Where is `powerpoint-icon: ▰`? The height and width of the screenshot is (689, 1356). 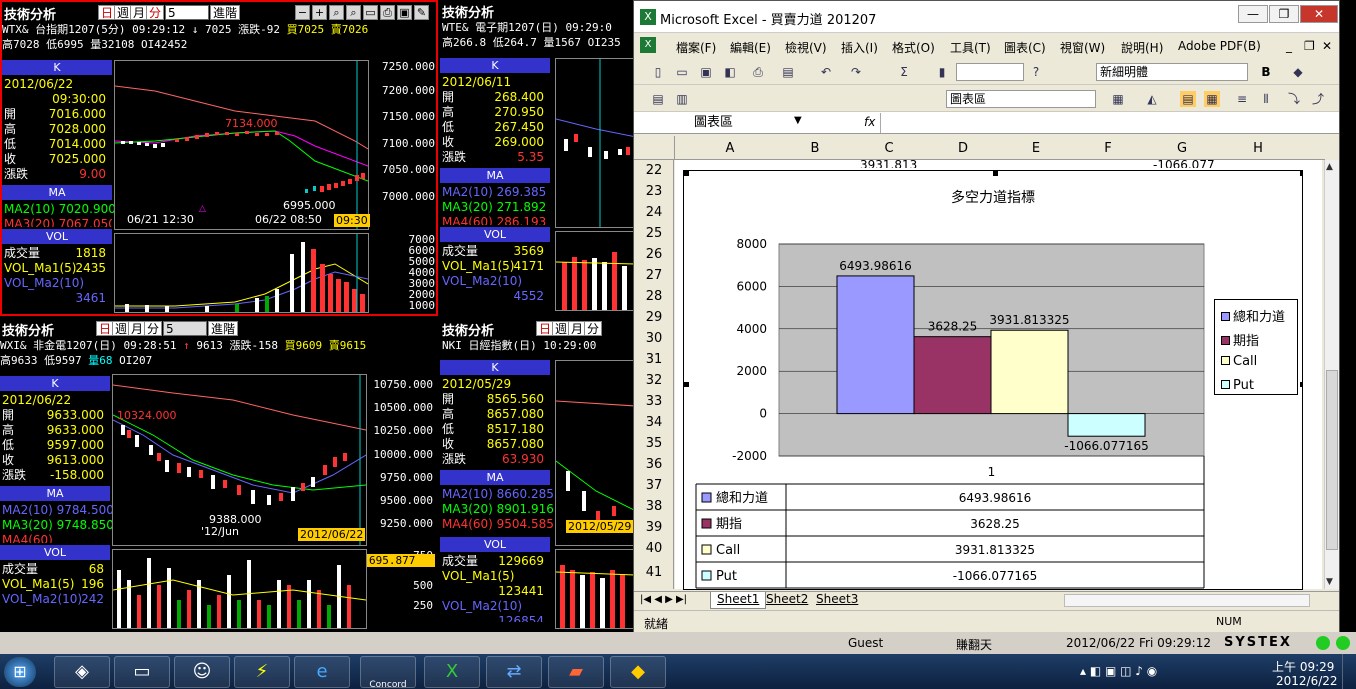
powerpoint-icon: ▰ is located at coordinates (576, 672).